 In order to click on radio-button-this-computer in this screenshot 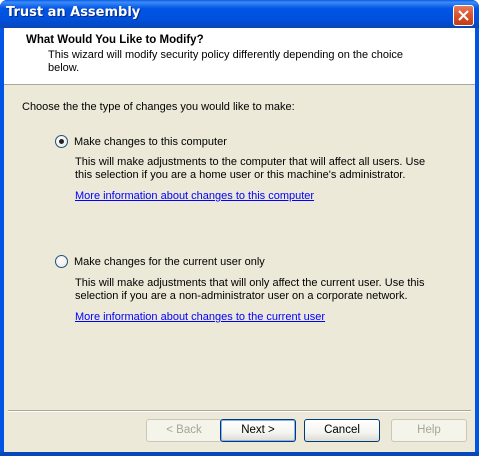, I will do `click(61, 141)`.